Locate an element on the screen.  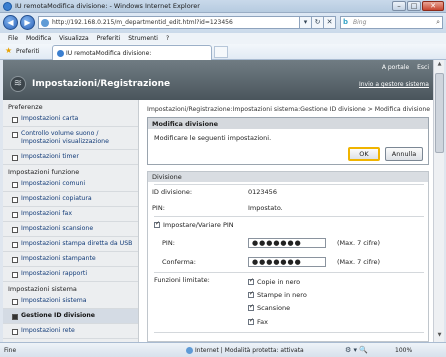
address-tools: ▾ ↻ ✕ is located at coordinates (318, 22).